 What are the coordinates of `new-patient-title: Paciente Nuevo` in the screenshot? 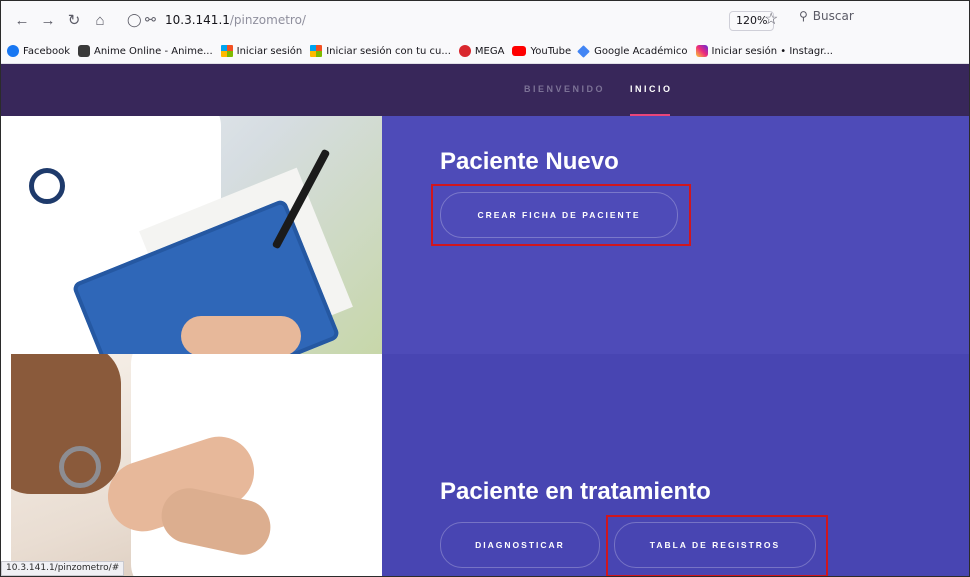 It's located at (529, 161).